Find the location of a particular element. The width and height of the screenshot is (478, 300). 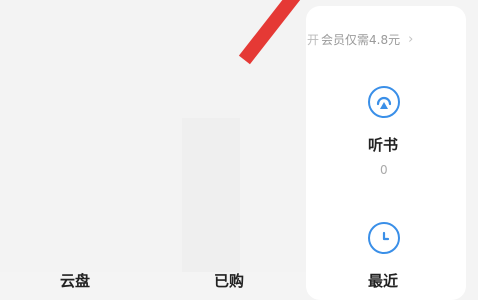

promo-text: 会员仅需4.8元 is located at coordinates (361, 39).